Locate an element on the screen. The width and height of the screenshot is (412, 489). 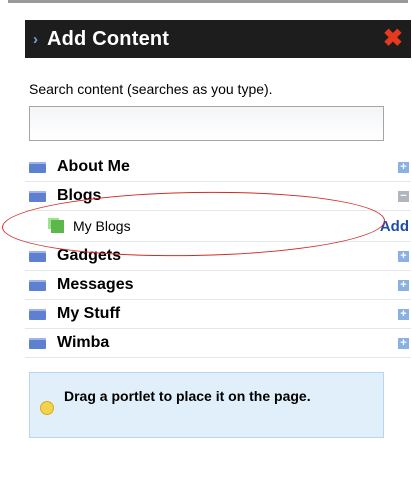
category-label: My Stuff is located at coordinates (89, 313).